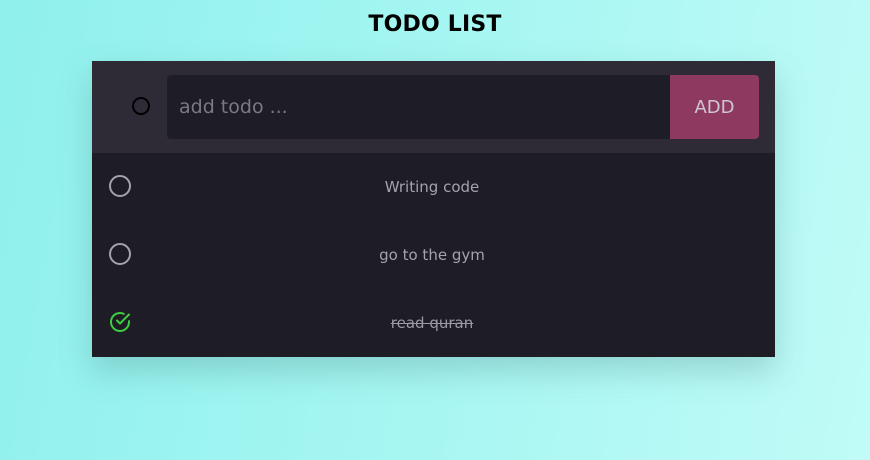 This screenshot has height=460, width=870. I want to click on todo-input-wrapper, so click(418, 107).